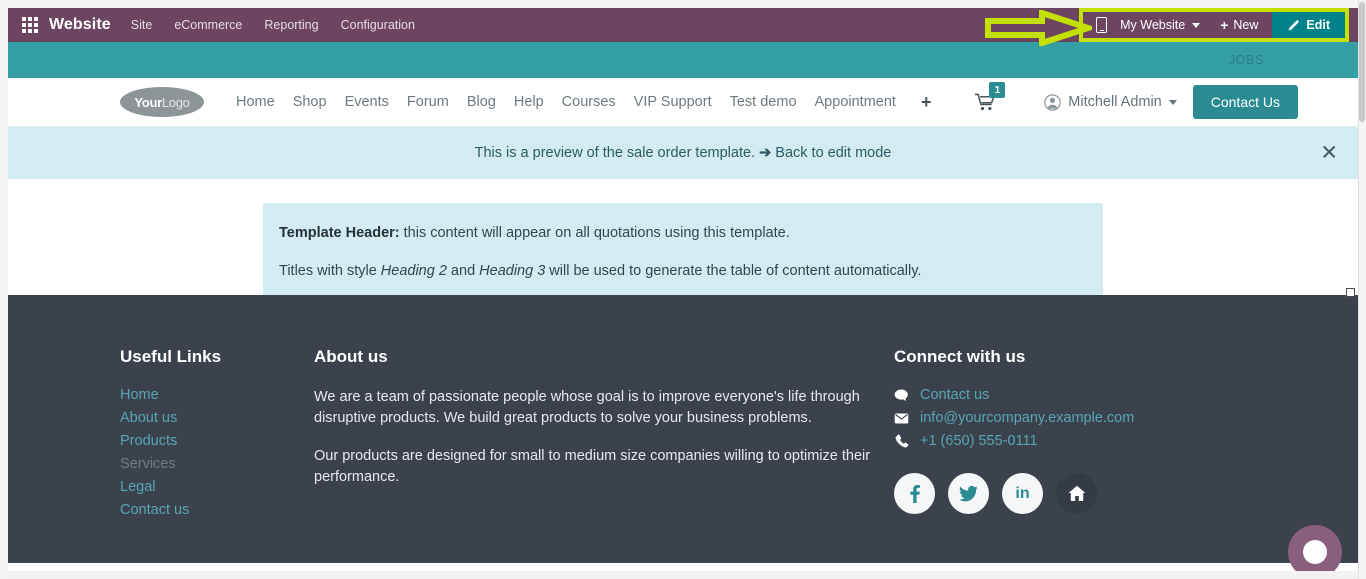 This screenshot has height=579, width=1366. Describe the element at coordinates (1054, 441) in the screenshot. I see `footer-phone-row: +1 (650) 555-0111` at that location.